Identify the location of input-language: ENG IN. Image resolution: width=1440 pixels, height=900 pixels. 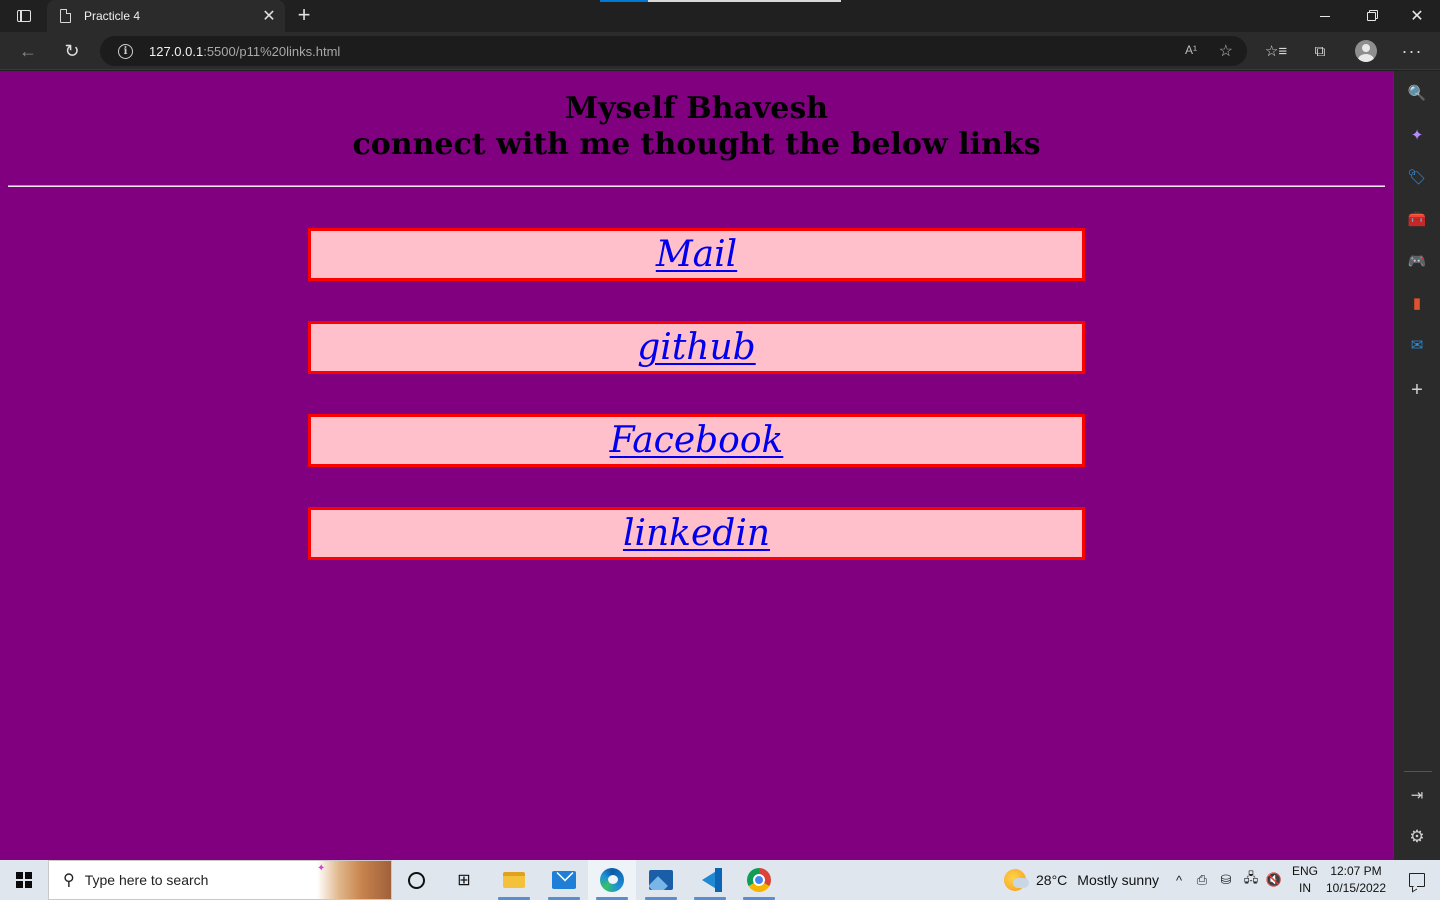
(1305, 880).